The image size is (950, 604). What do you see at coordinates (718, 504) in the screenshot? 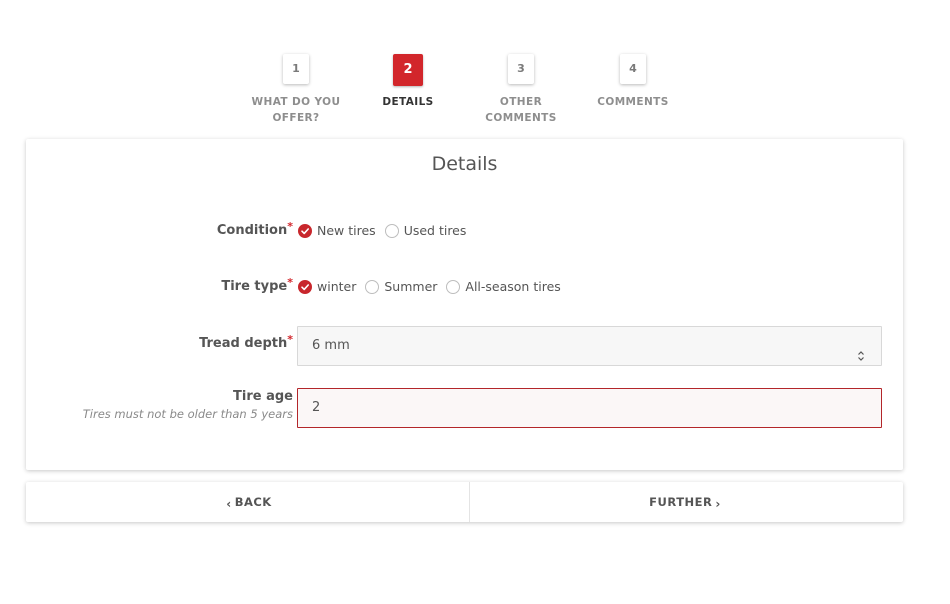
I see `chevron-right-icon: ›` at bounding box center [718, 504].